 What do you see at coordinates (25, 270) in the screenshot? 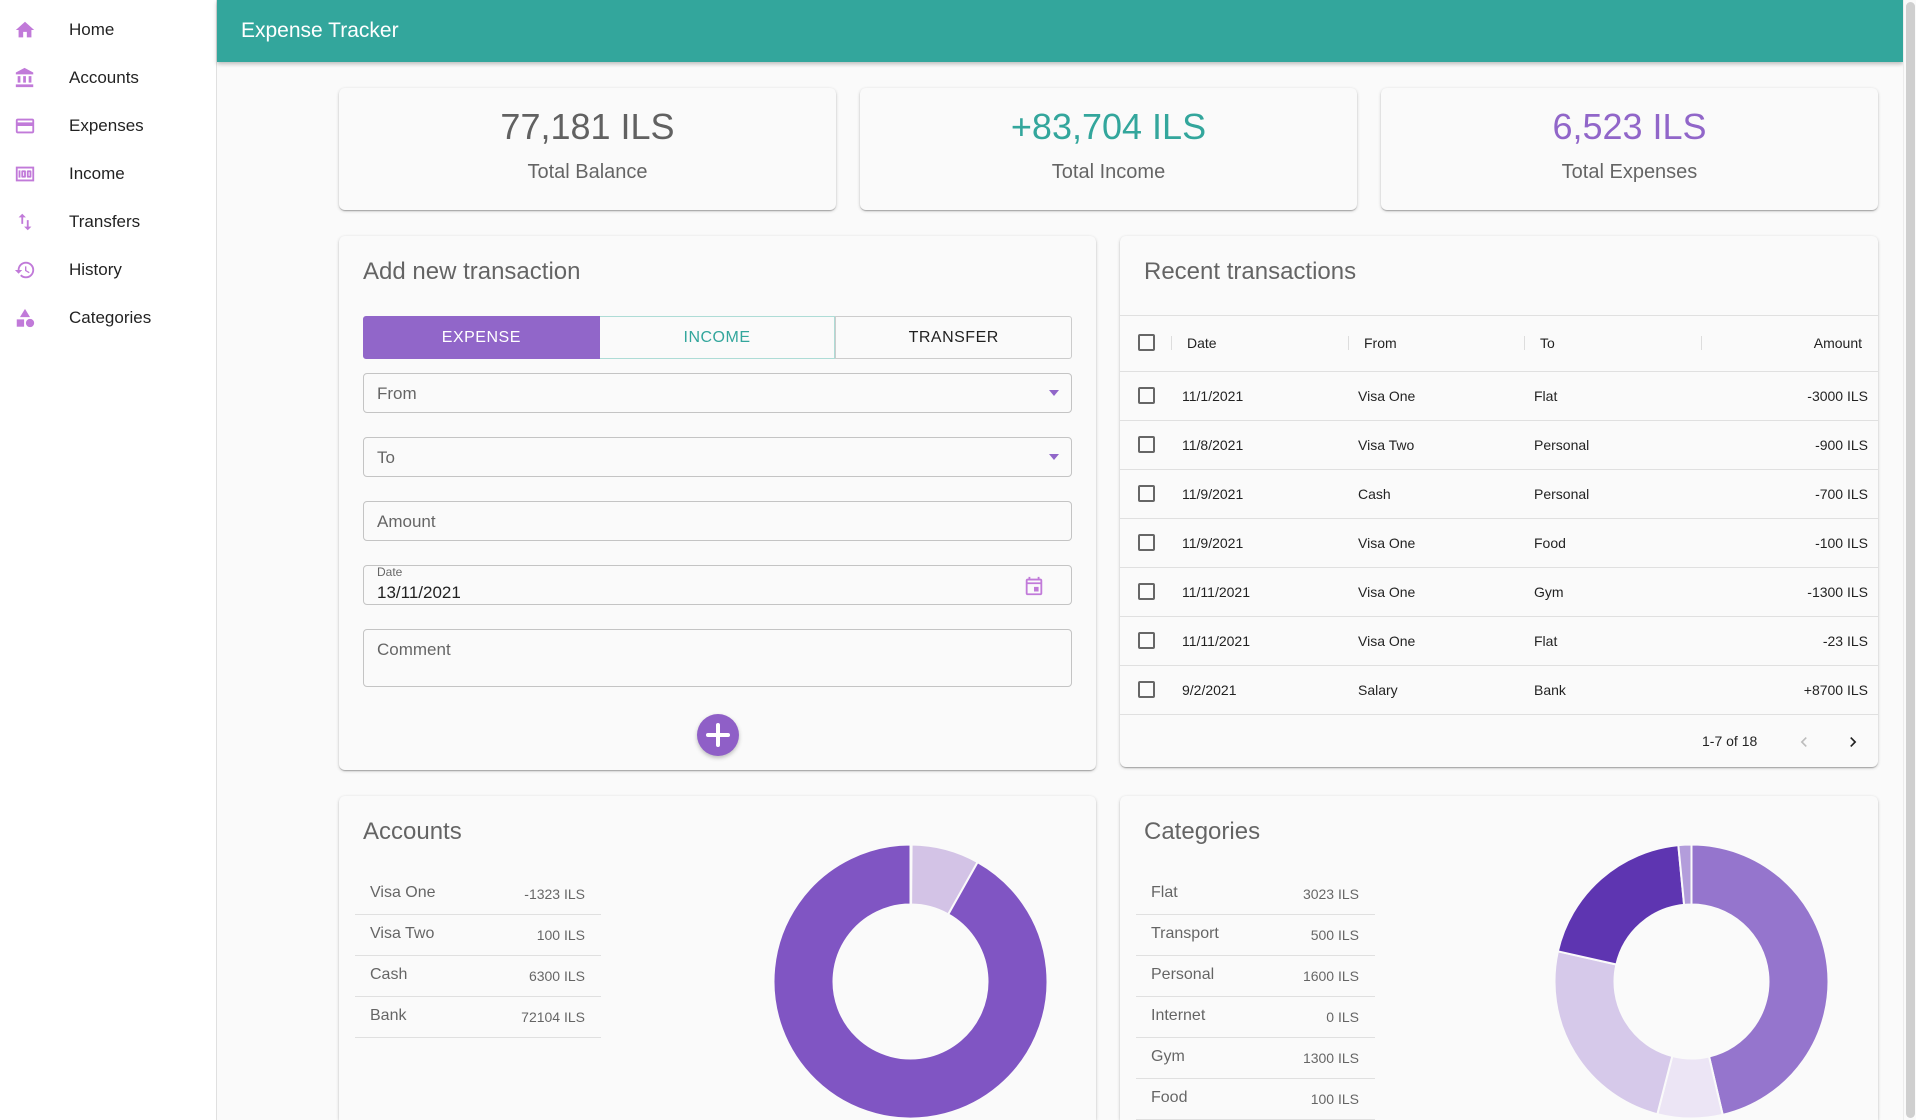
I see `history-icon` at bounding box center [25, 270].